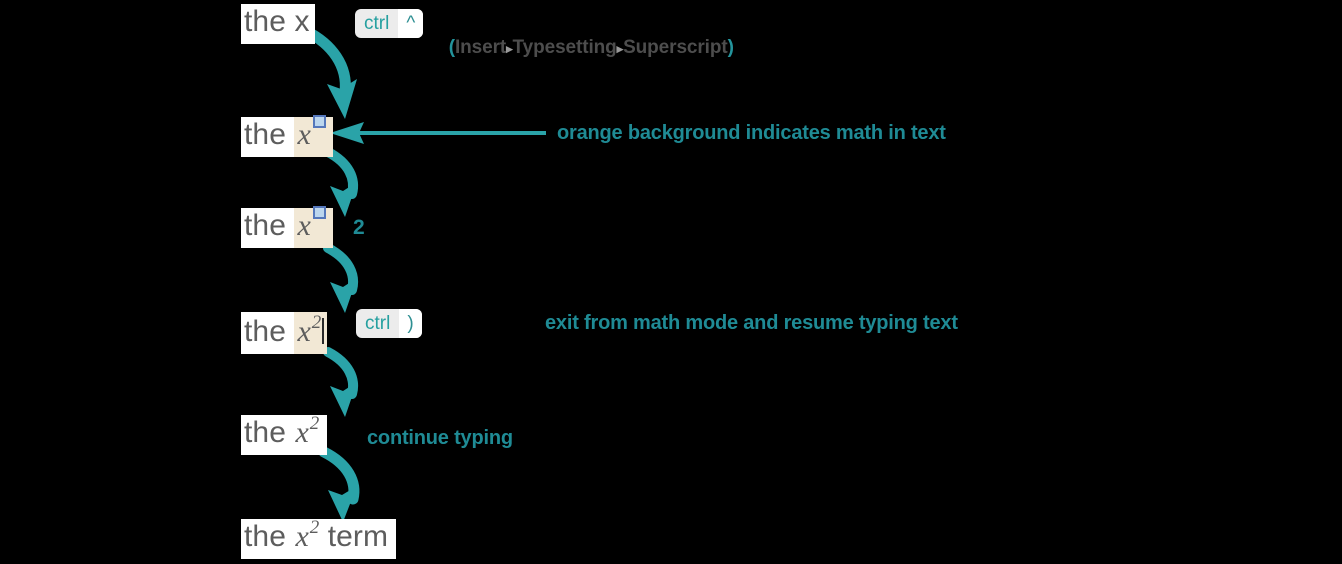 The height and width of the screenshot is (564, 1342). I want to click on step-5-math-region: x2, so click(307, 431).